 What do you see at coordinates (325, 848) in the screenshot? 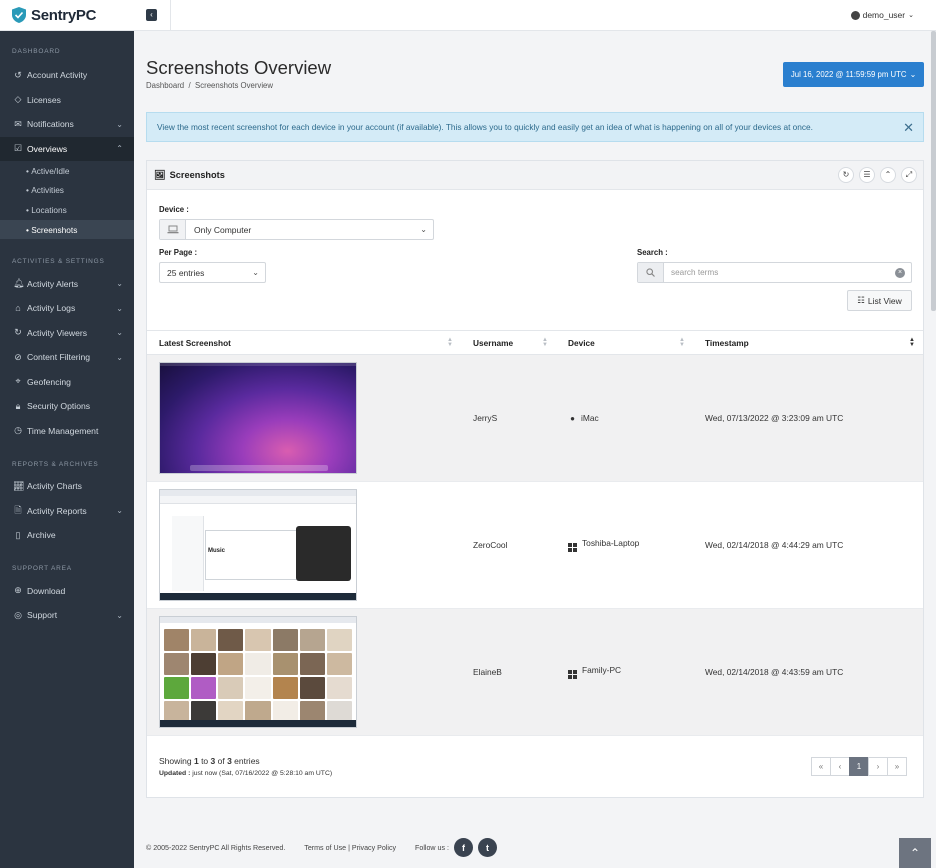
I see `terms-link: Terms of Use` at bounding box center [325, 848].